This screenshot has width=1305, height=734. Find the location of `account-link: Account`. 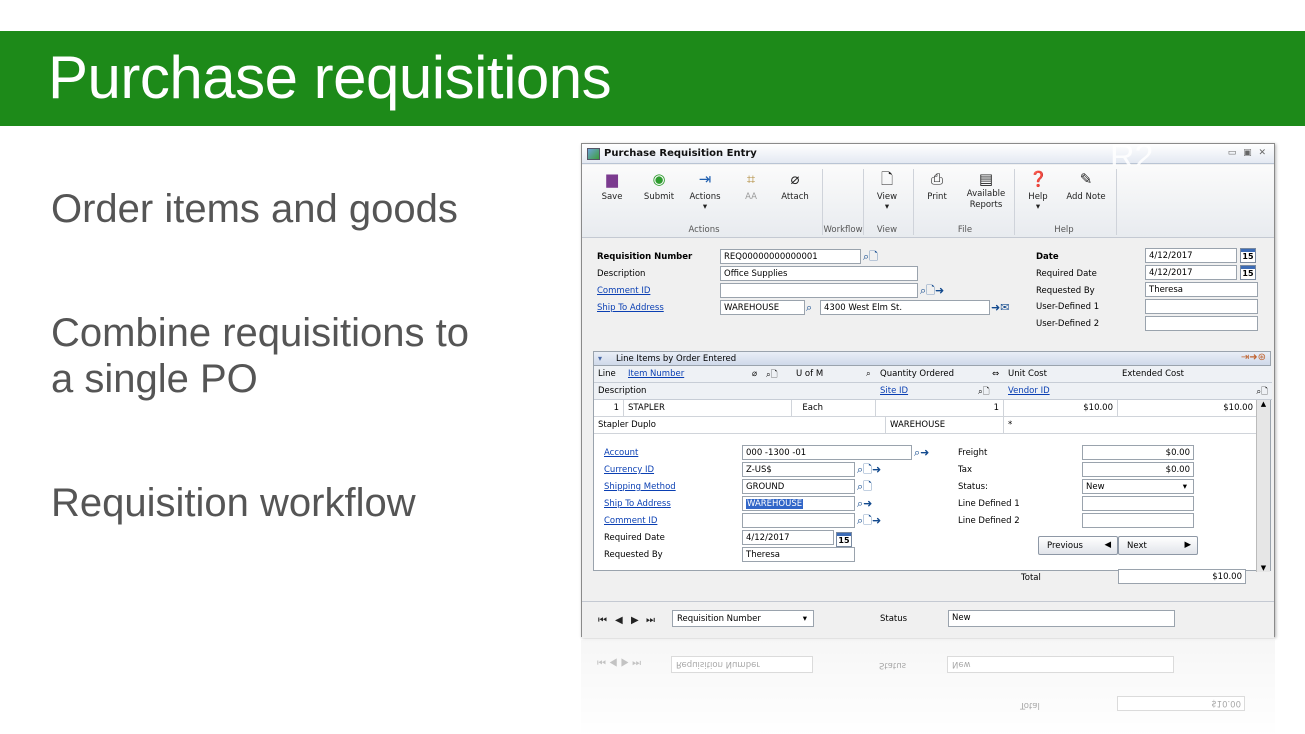

account-link: Account is located at coordinates (621, 453).